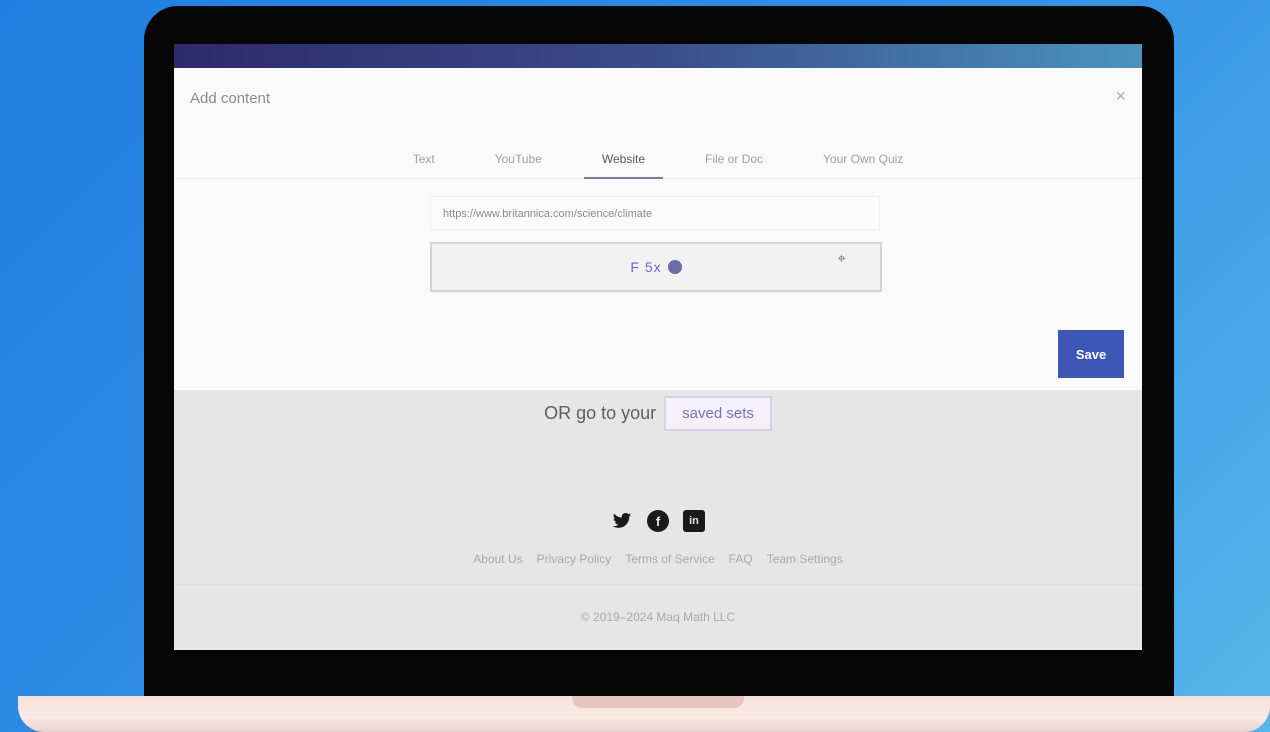  I want to click on twitter-icon, so click(622, 521).